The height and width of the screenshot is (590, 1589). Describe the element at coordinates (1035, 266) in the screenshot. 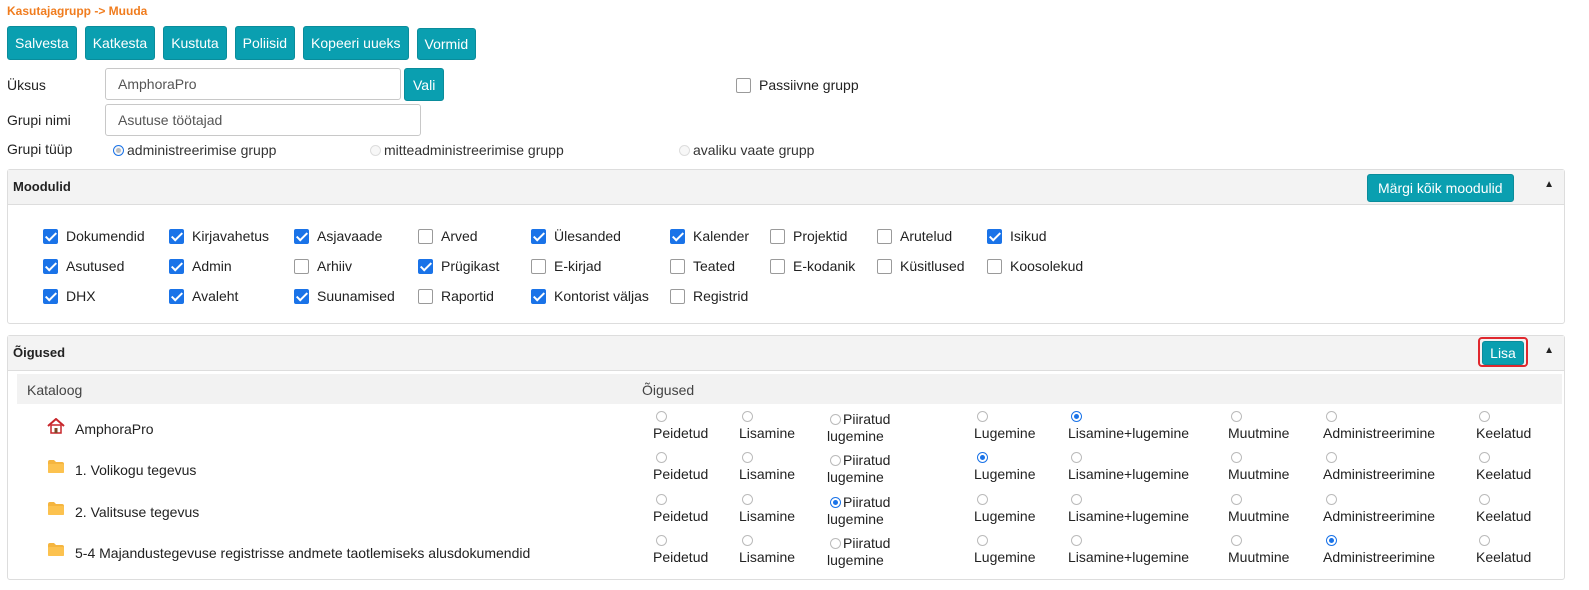

I see `module-item: Koosolekud` at that location.